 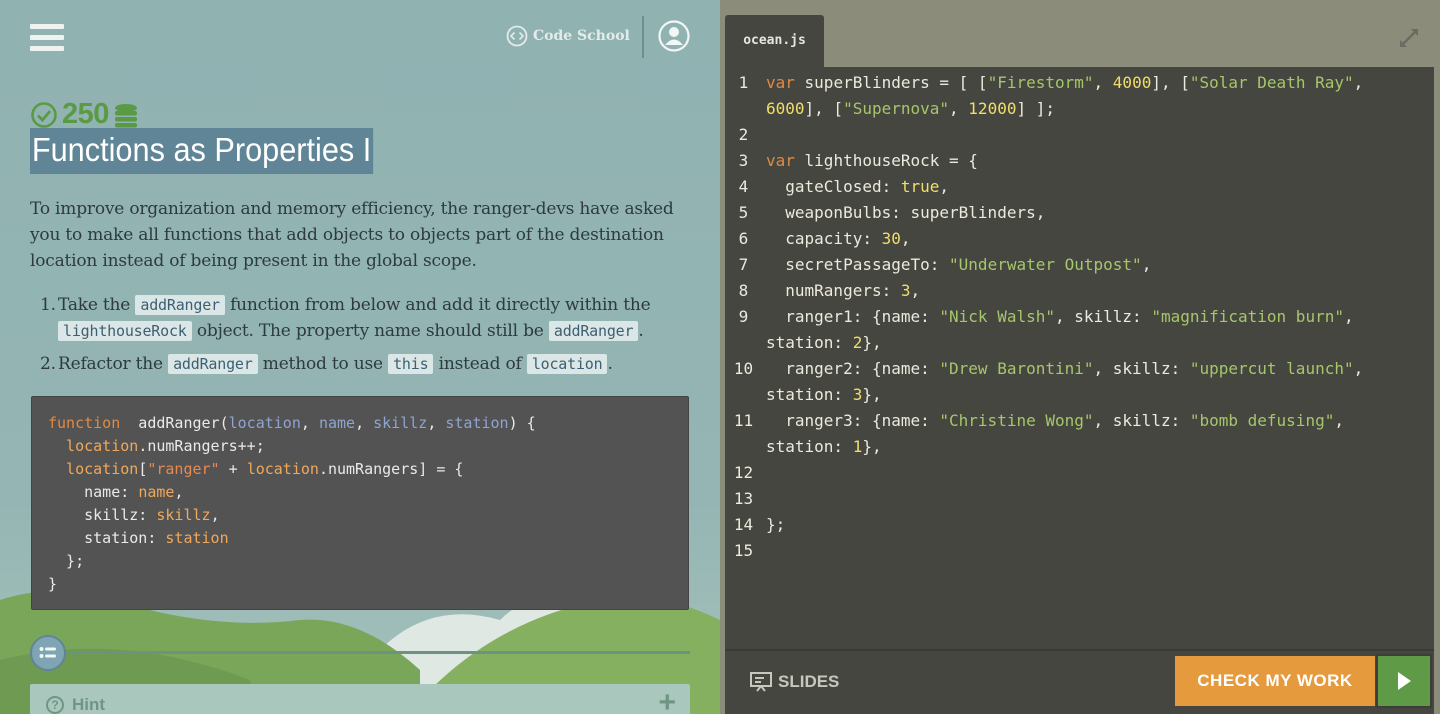 I want to click on check-my-work-button: CHECK MY WORK, so click(x=1275, y=681).